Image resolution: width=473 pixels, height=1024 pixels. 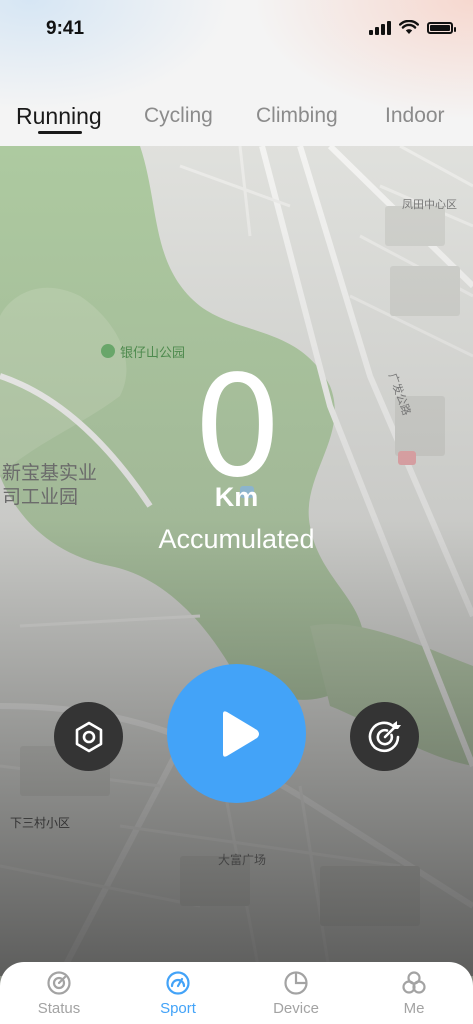 I want to click on distance-unit: Km, so click(x=236, y=497).